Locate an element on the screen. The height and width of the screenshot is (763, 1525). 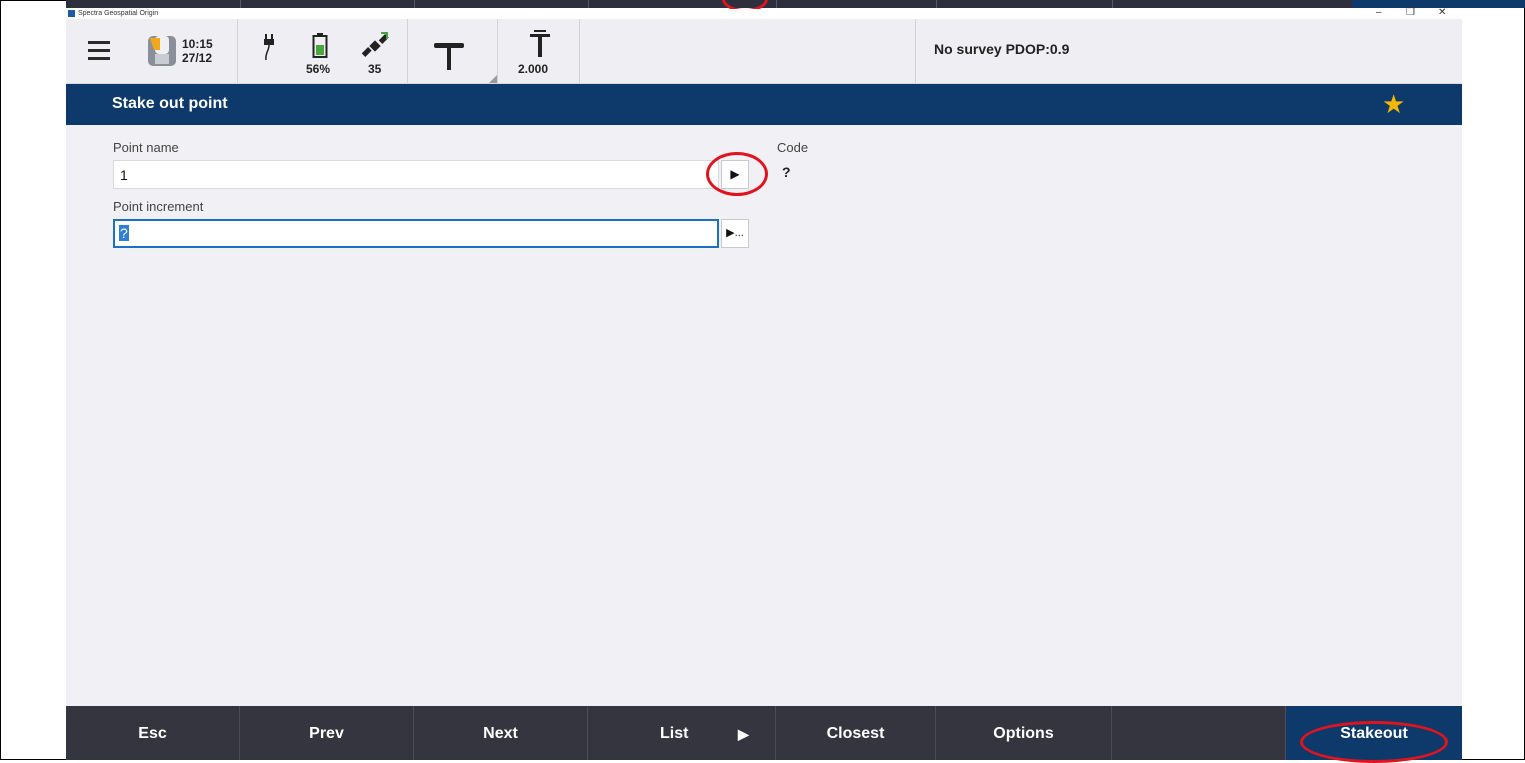
power-battery-cell: 56% 35 is located at coordinates (323, 51).